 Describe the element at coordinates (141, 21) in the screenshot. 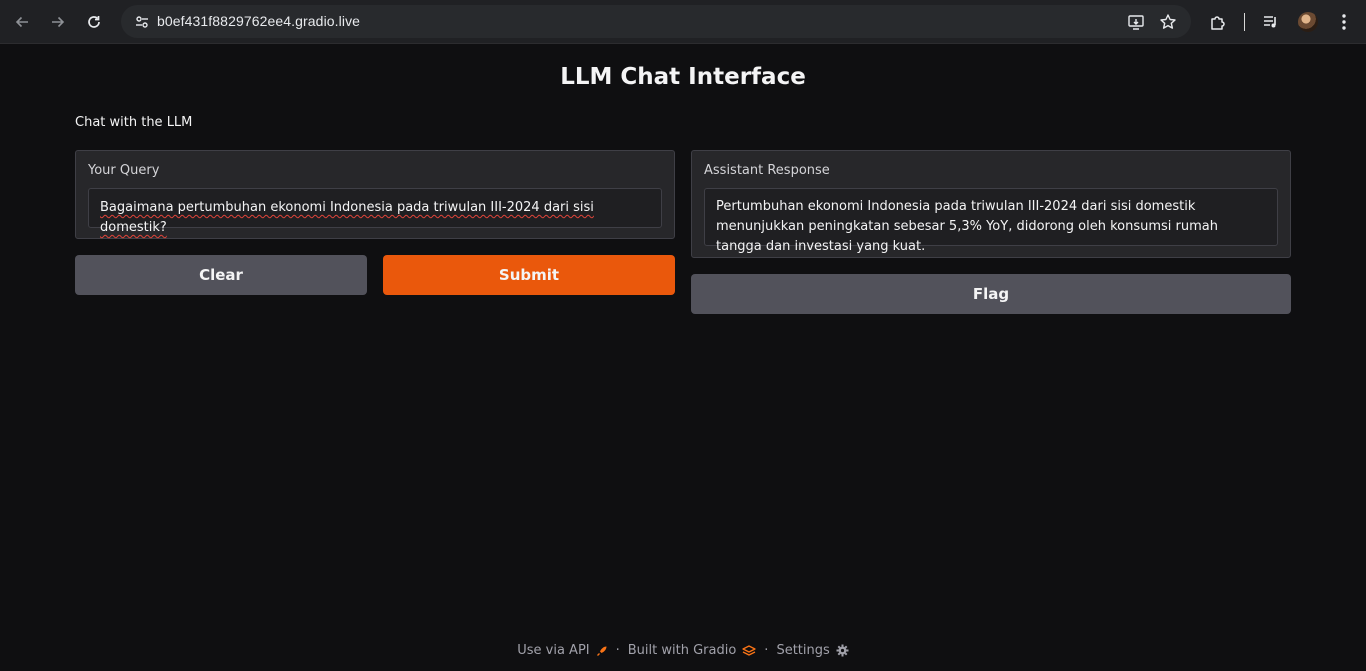

I see `site-info-icon` at that location.